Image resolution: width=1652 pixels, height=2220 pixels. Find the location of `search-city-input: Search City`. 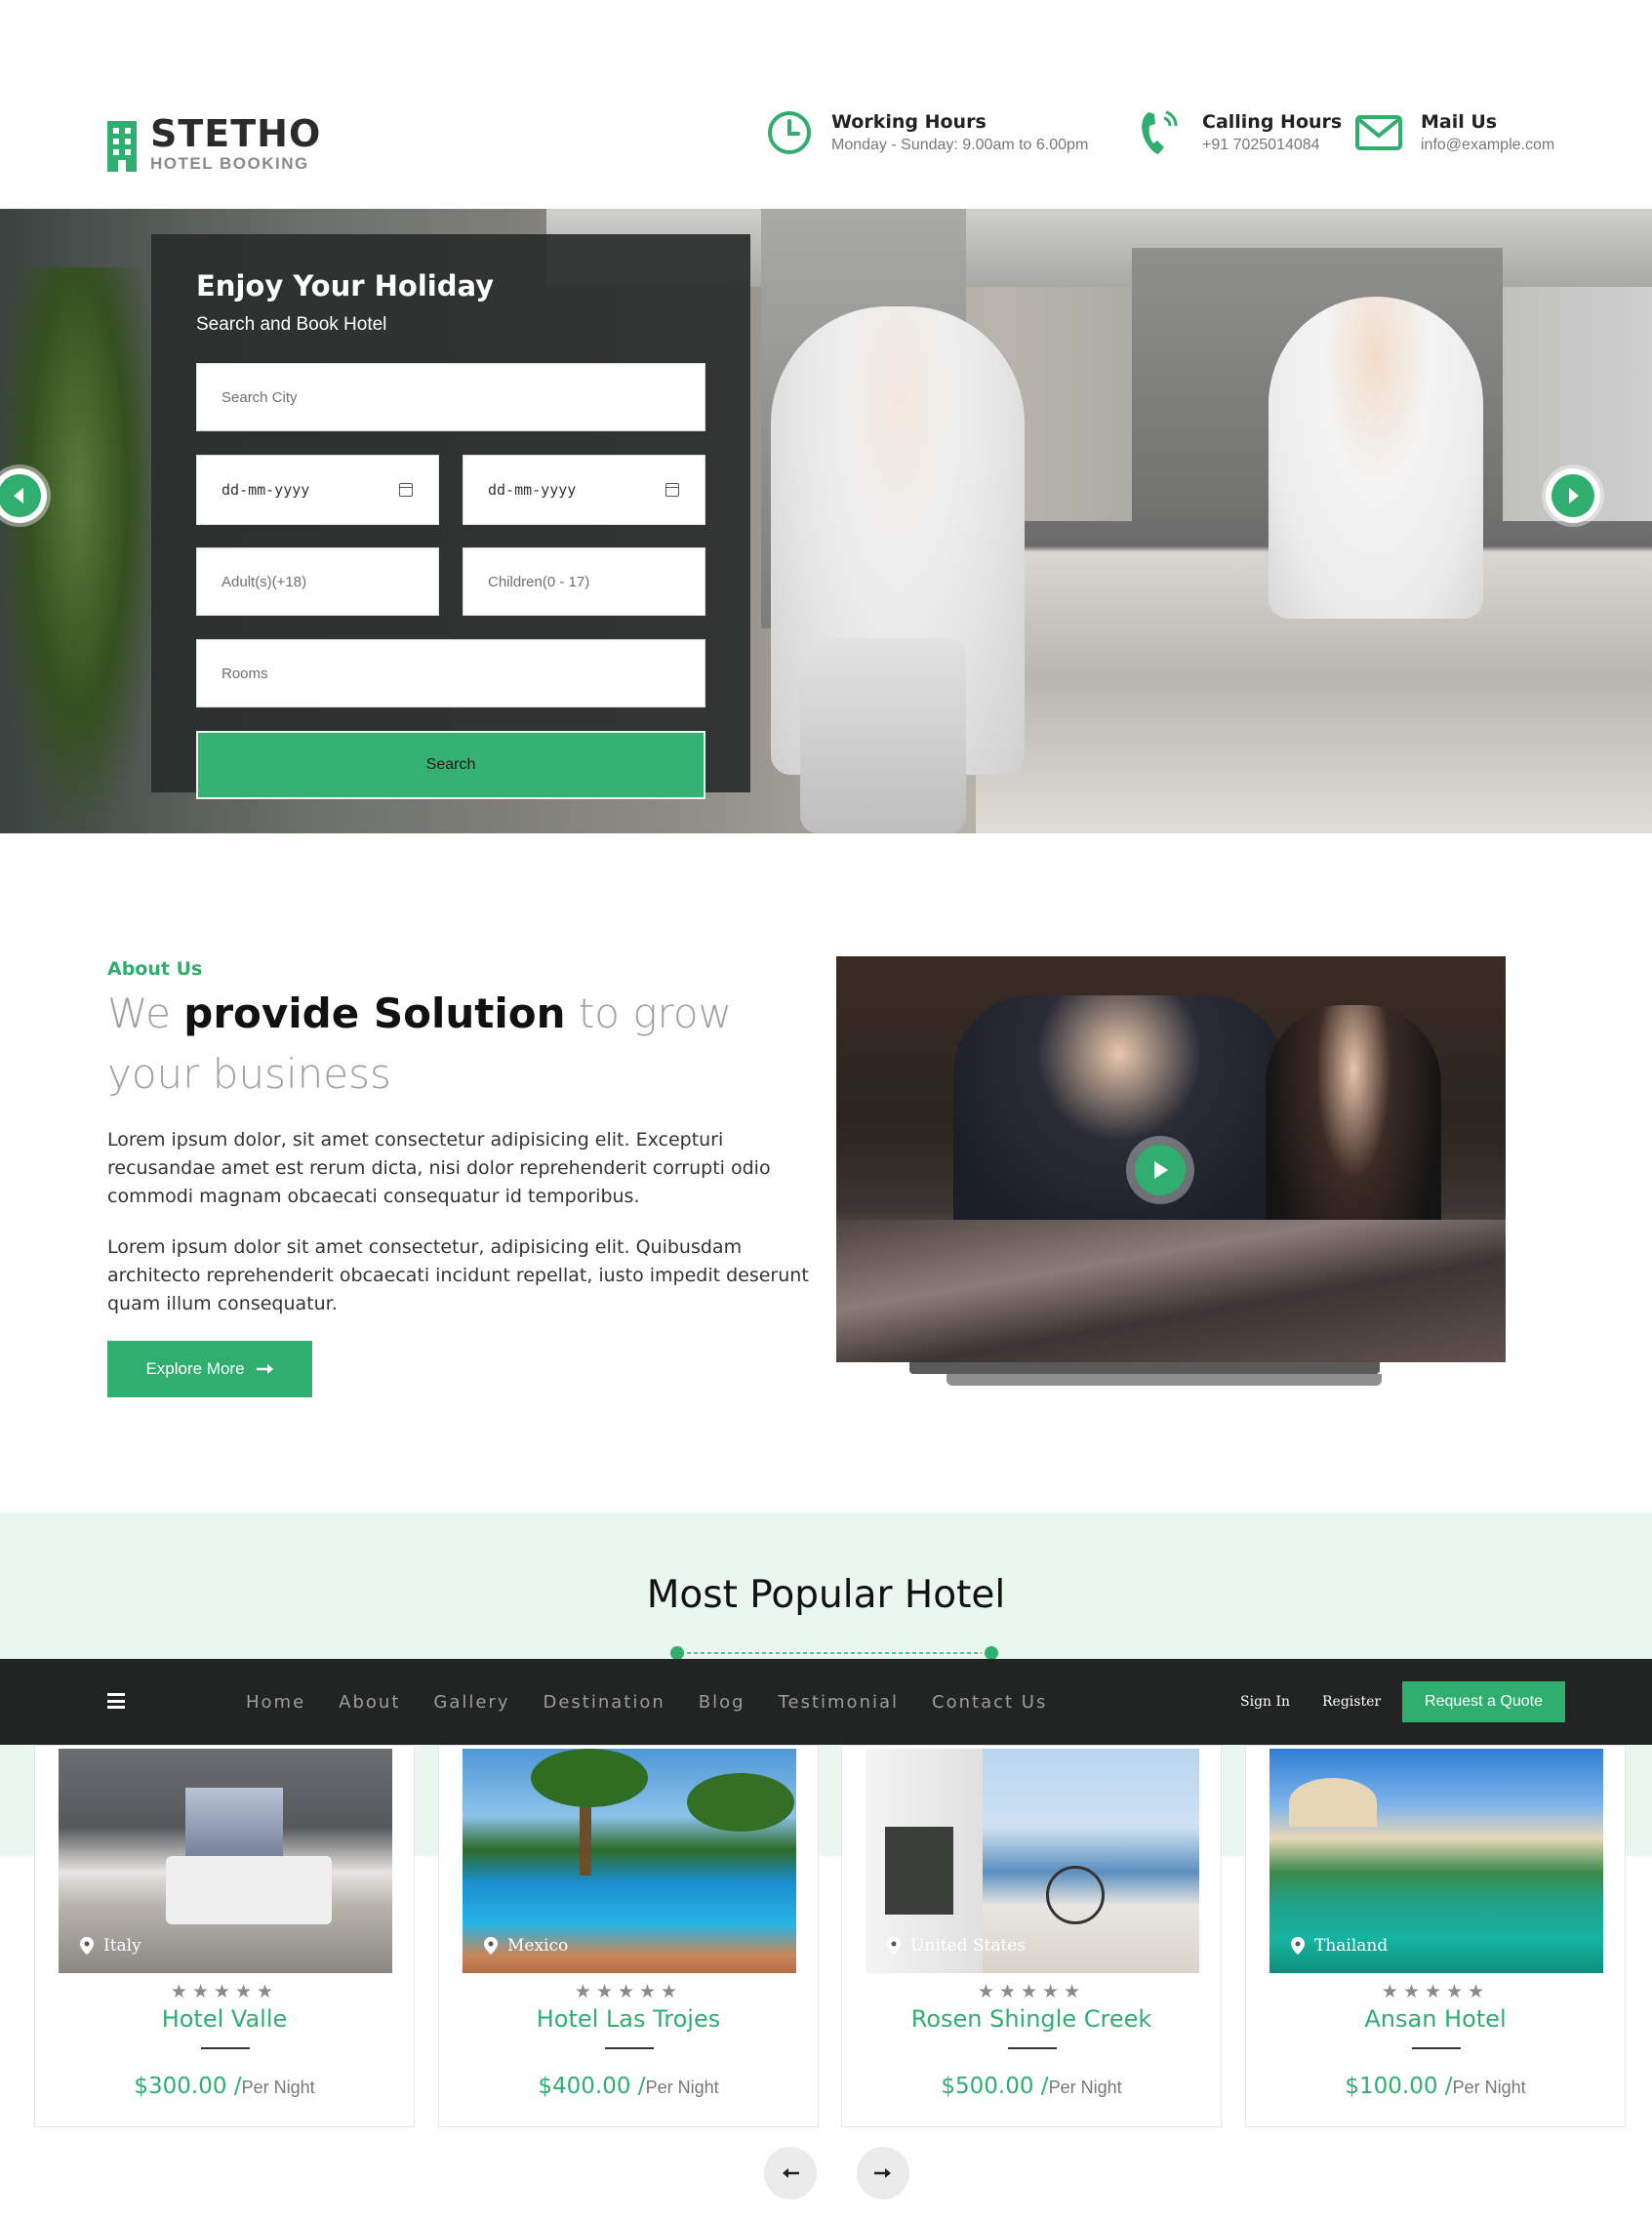

search-city-input: Search City is located at coordinates (451, 397).